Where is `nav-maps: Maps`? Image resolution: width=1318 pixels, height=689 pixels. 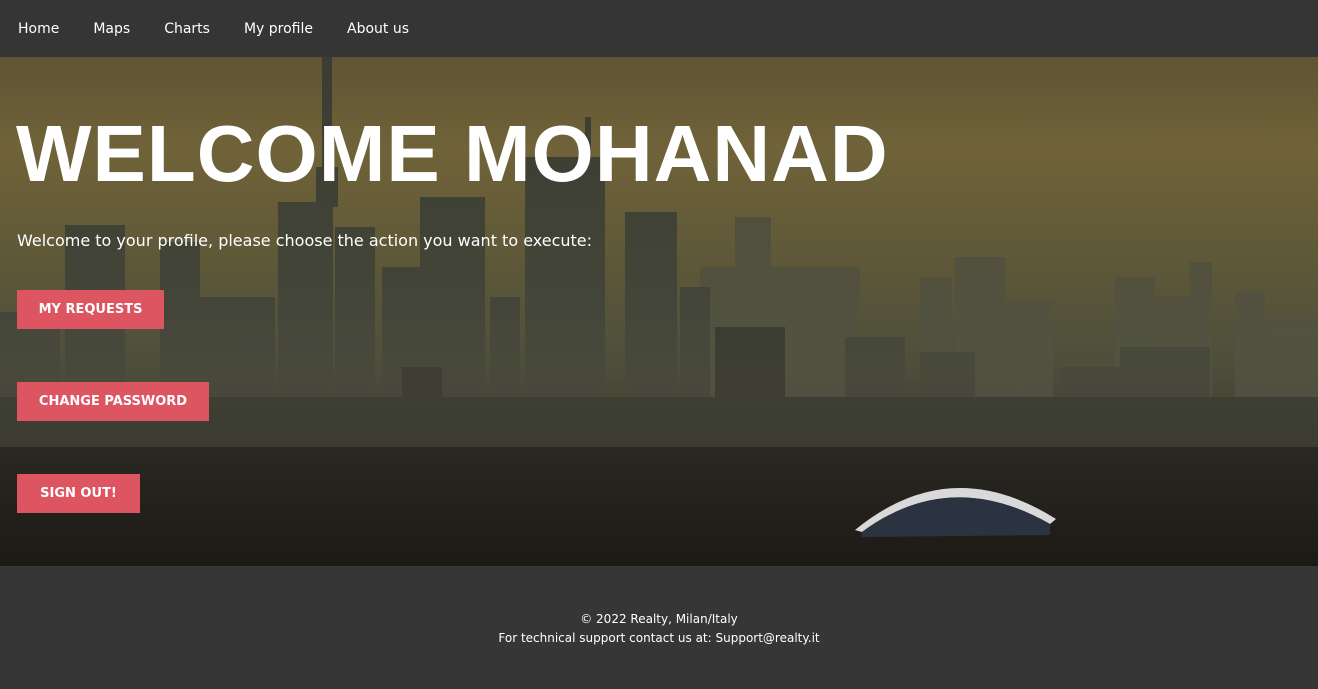 nav-maps: Maps is located at coordinates (111, 29).